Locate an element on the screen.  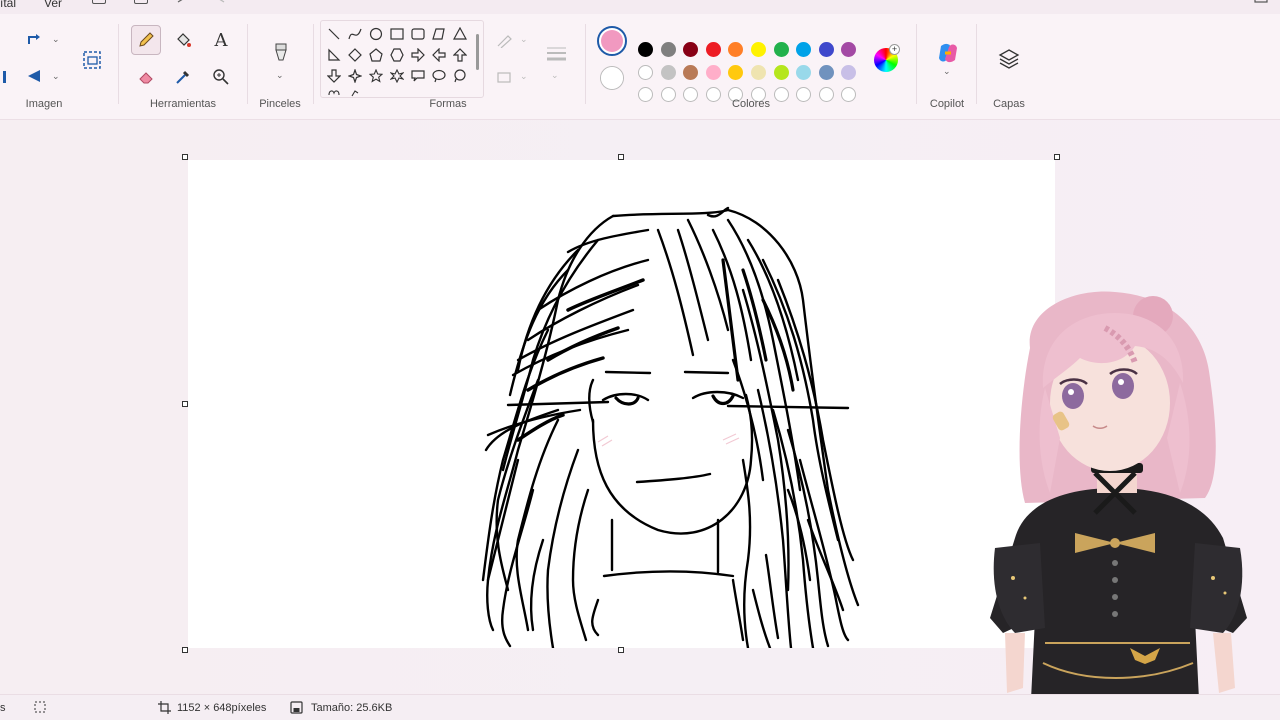
curve-shape-icon is located at coordinates (355, 34).